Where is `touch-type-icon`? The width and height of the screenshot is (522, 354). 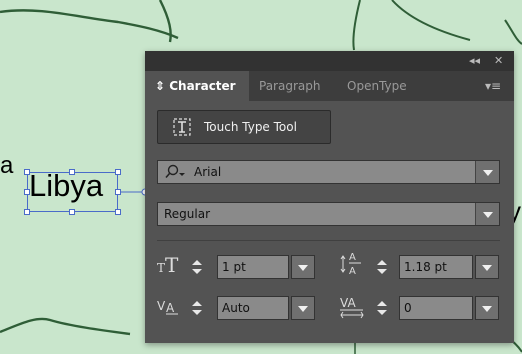 touch-type-icon is located at coordinates (182, 127).